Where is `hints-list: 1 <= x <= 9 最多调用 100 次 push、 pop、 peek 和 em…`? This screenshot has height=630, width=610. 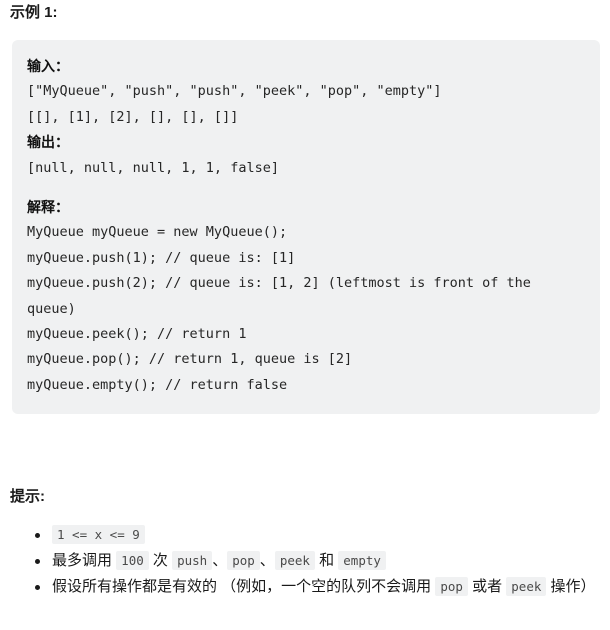 hints-list: 1 <= x <= 9 最多调用 100 次 push、 pop、 peek 和 em… is located at coordinates (305, 561).